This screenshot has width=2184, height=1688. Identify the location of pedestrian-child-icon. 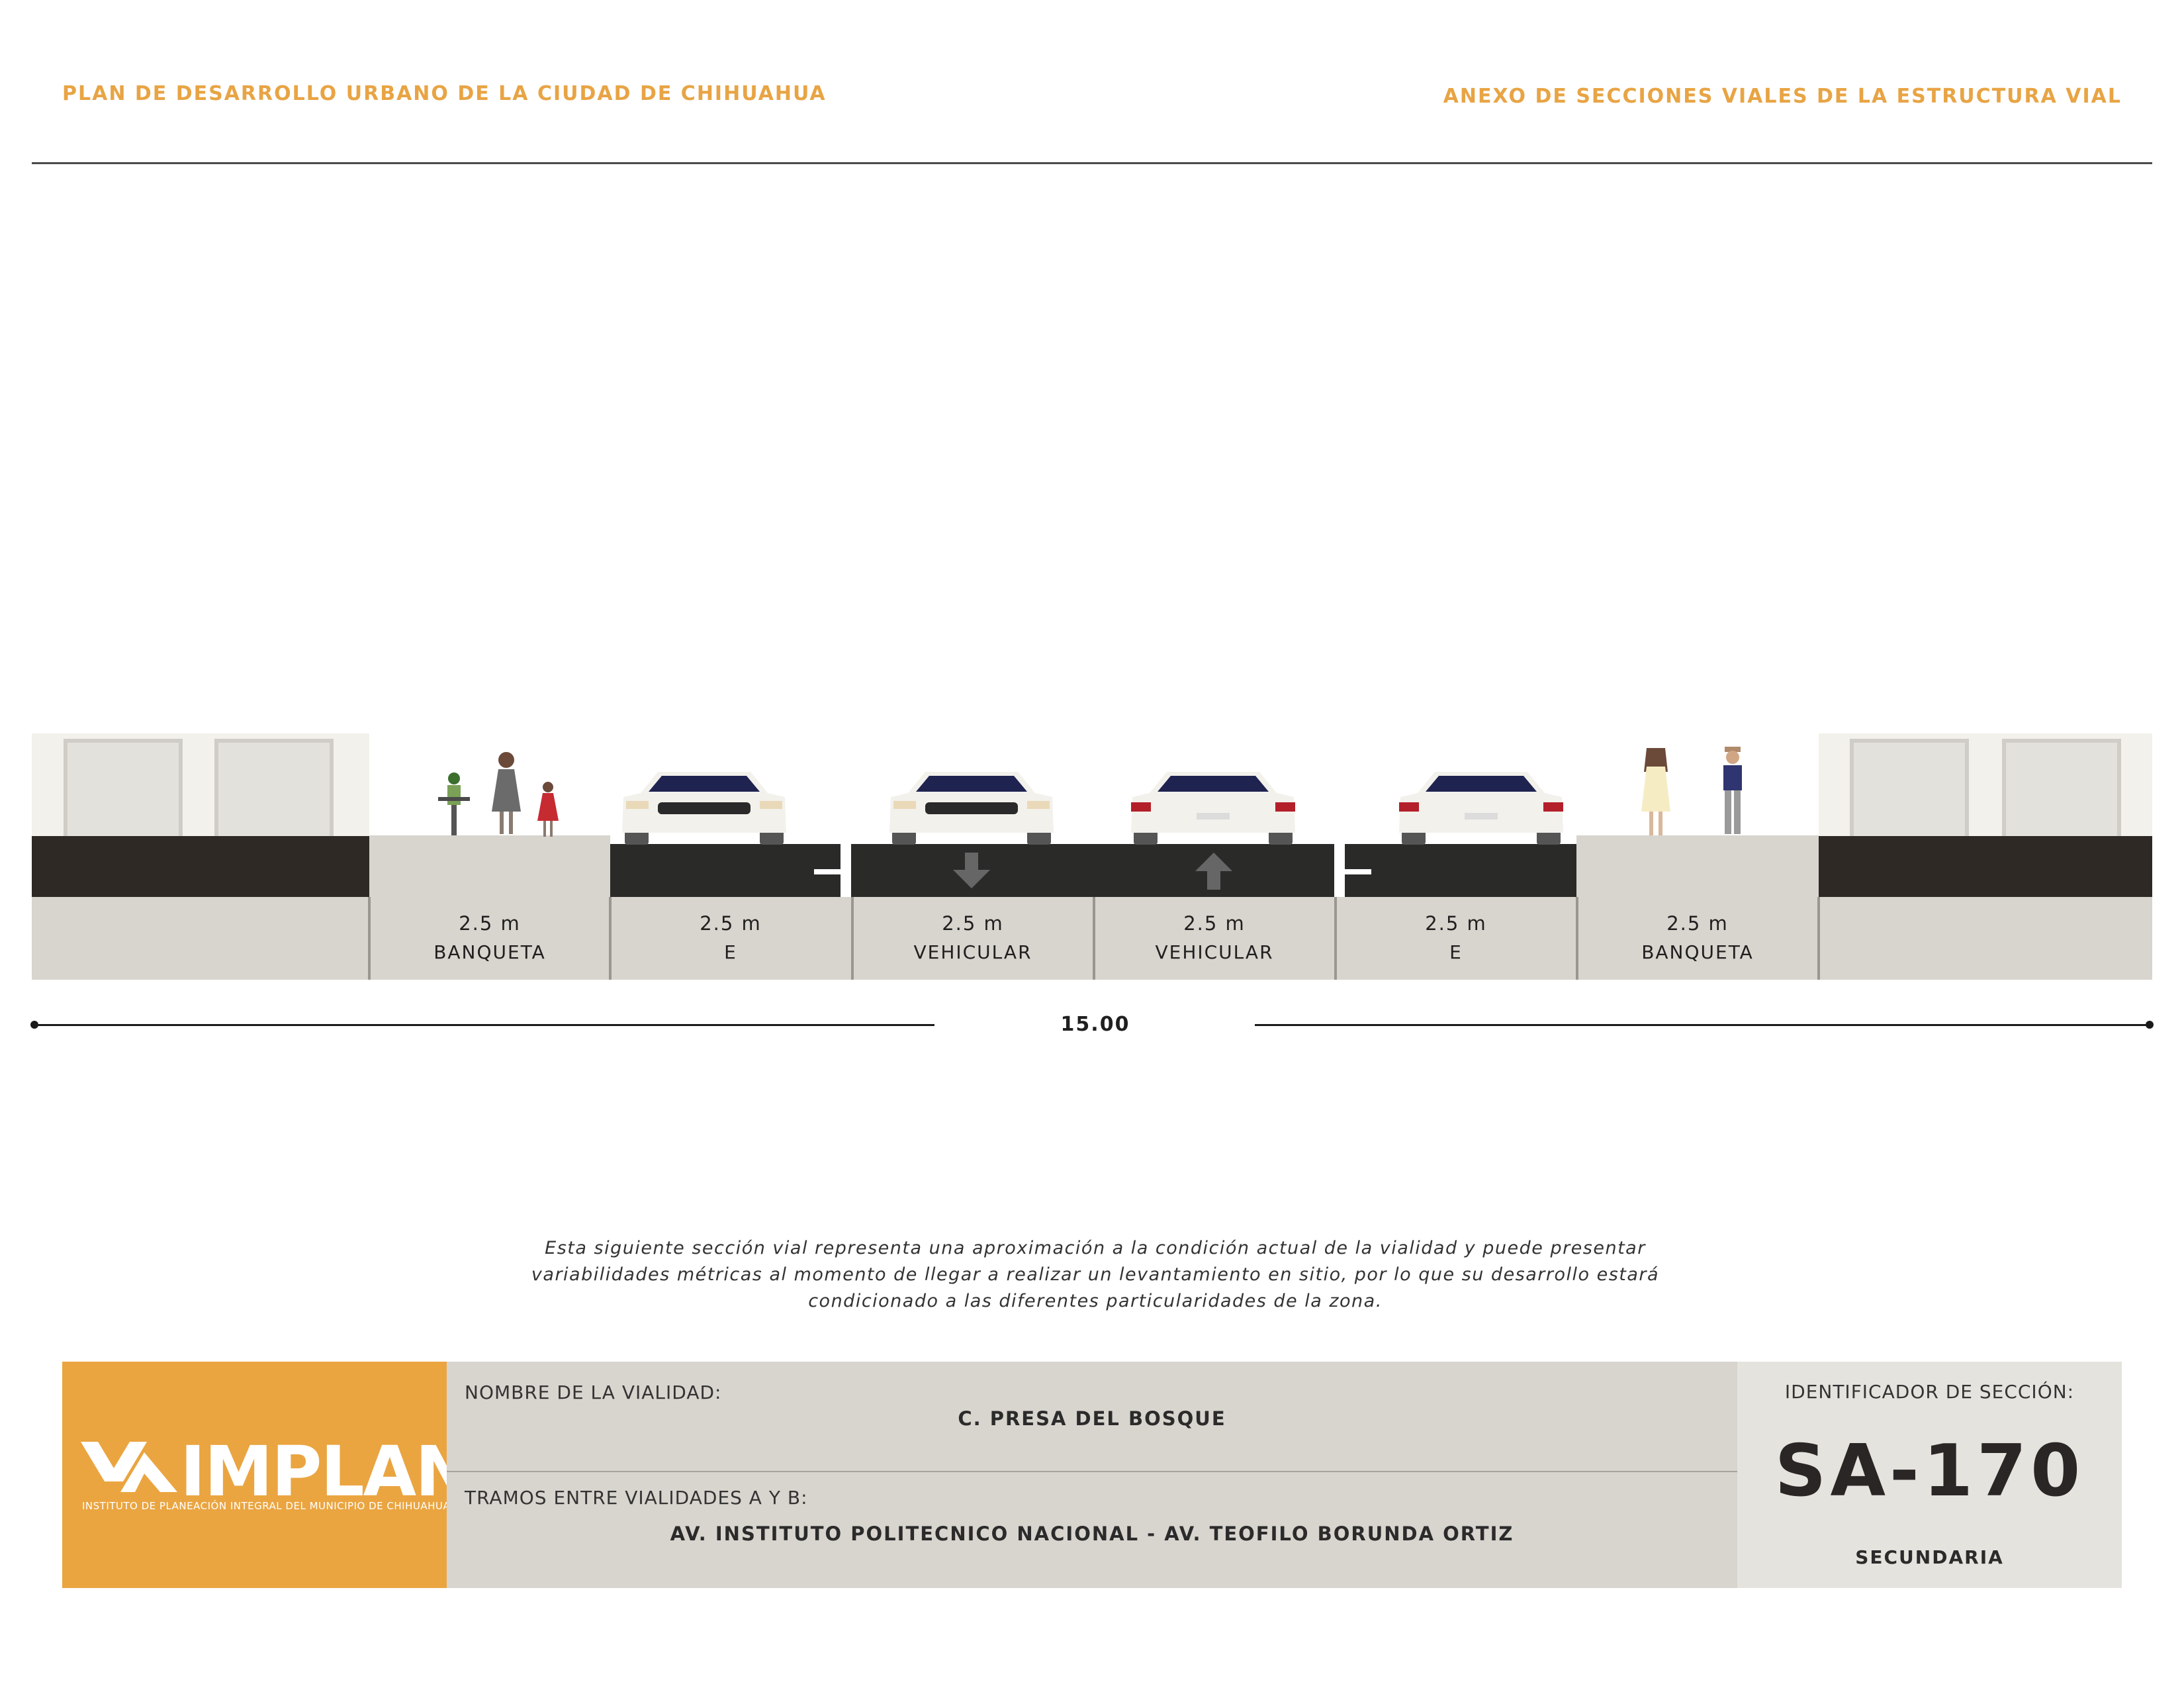
(548, 809).